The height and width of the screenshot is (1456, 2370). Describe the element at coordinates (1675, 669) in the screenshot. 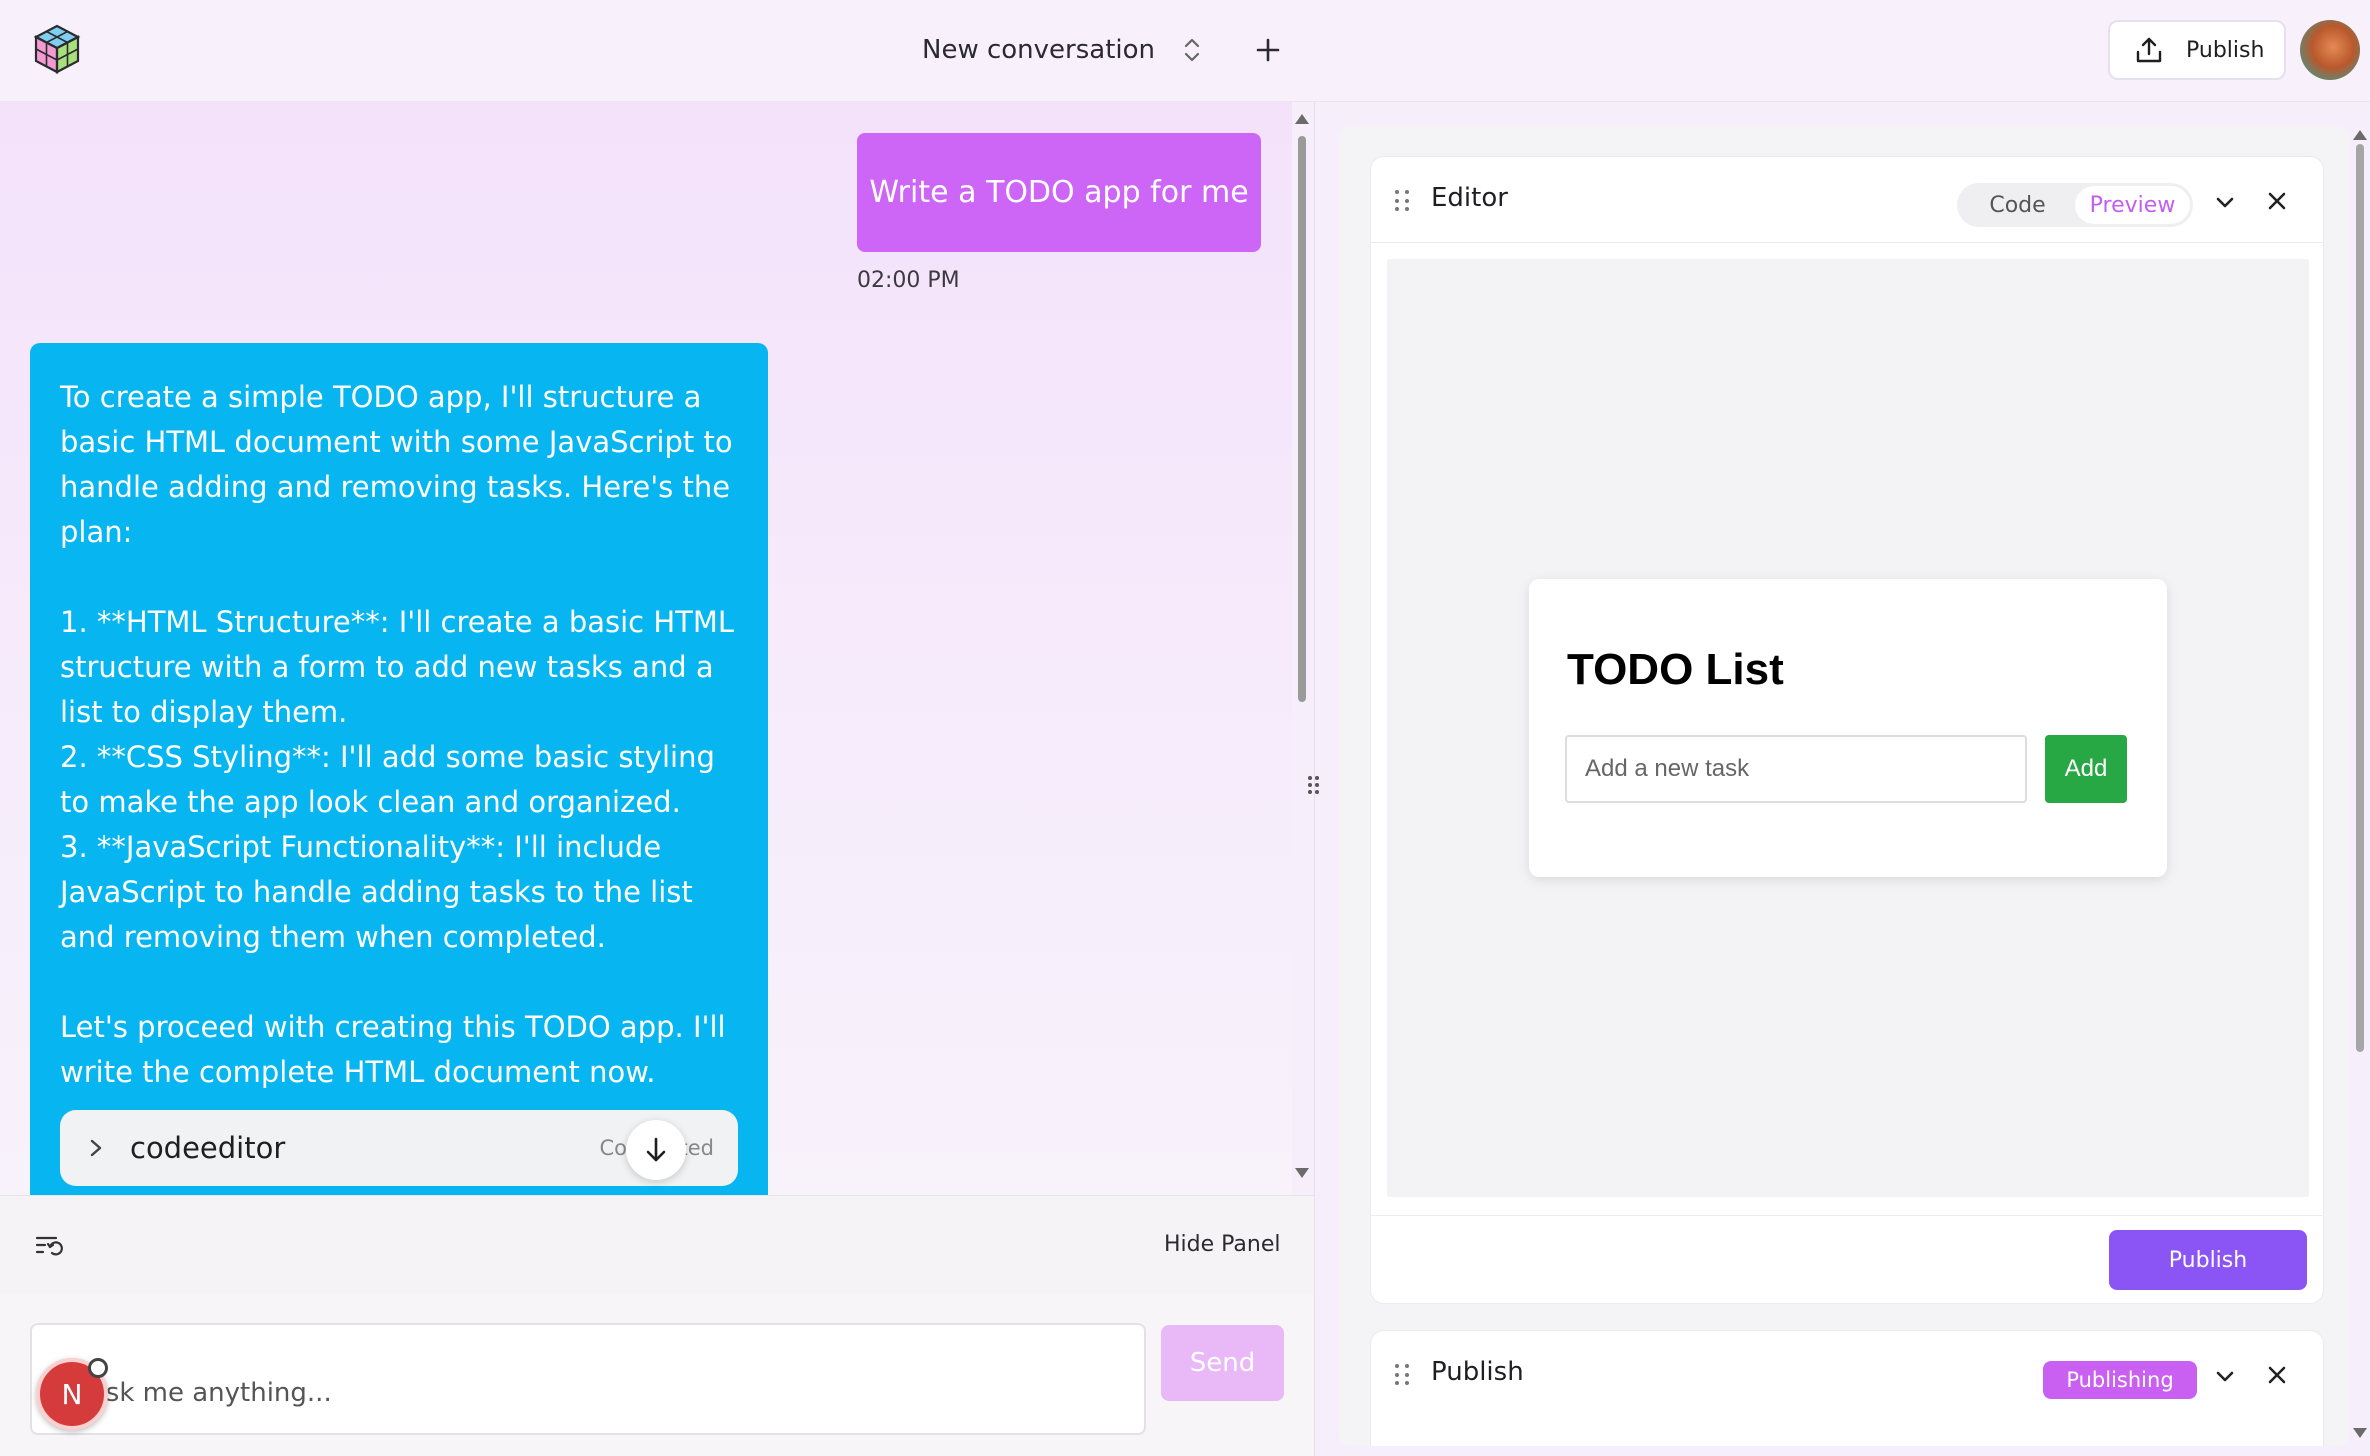

I see `todo-title: TODO List` at that location.